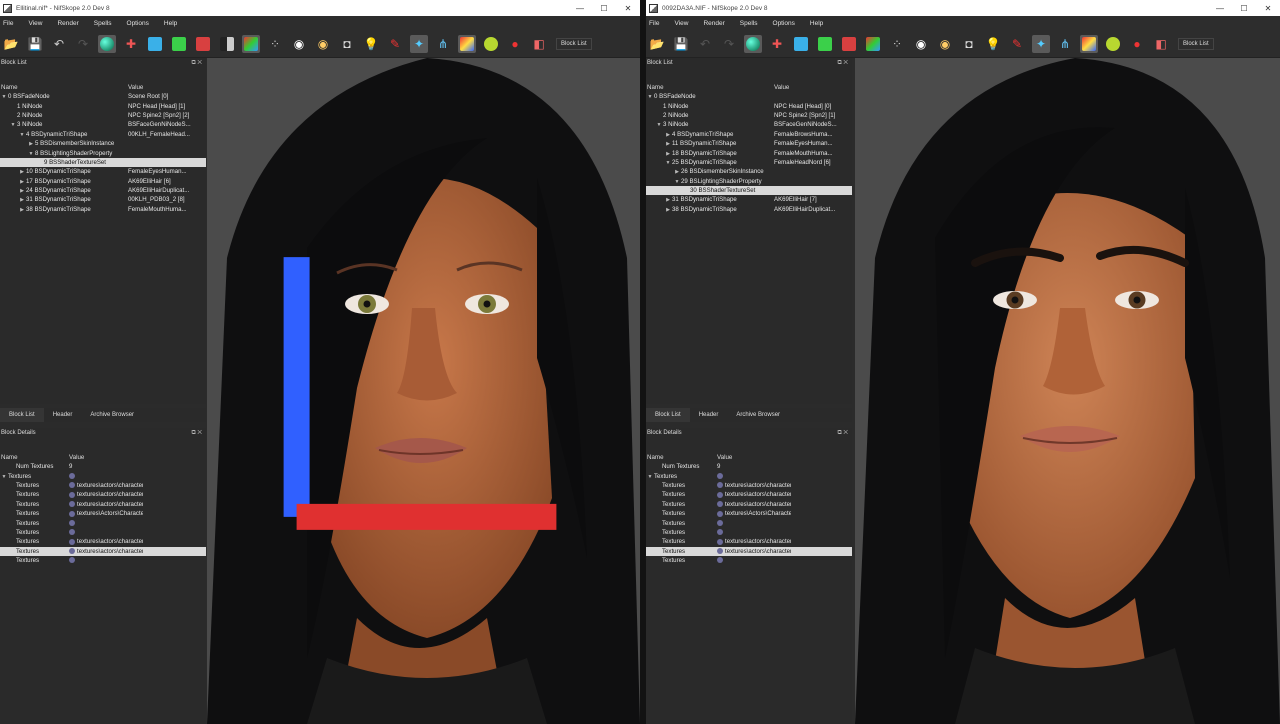 The width and height of the screenshot is (1280, 724). I want to click on sphere-icon, so click(1113, 44).